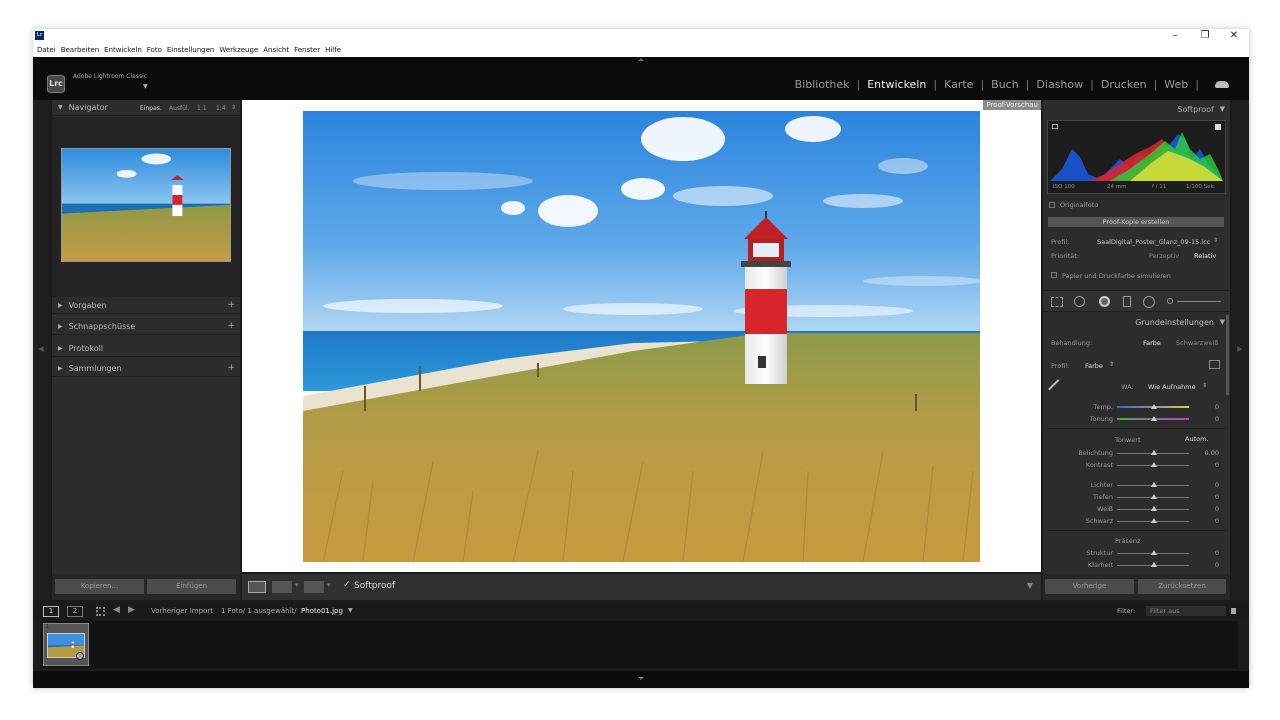 Image resolution: width=1280 pixels, height=720 pixels. Describe the element at coordinates (1154, 464) in the screenshot. I see `contrast-knob` at that location.